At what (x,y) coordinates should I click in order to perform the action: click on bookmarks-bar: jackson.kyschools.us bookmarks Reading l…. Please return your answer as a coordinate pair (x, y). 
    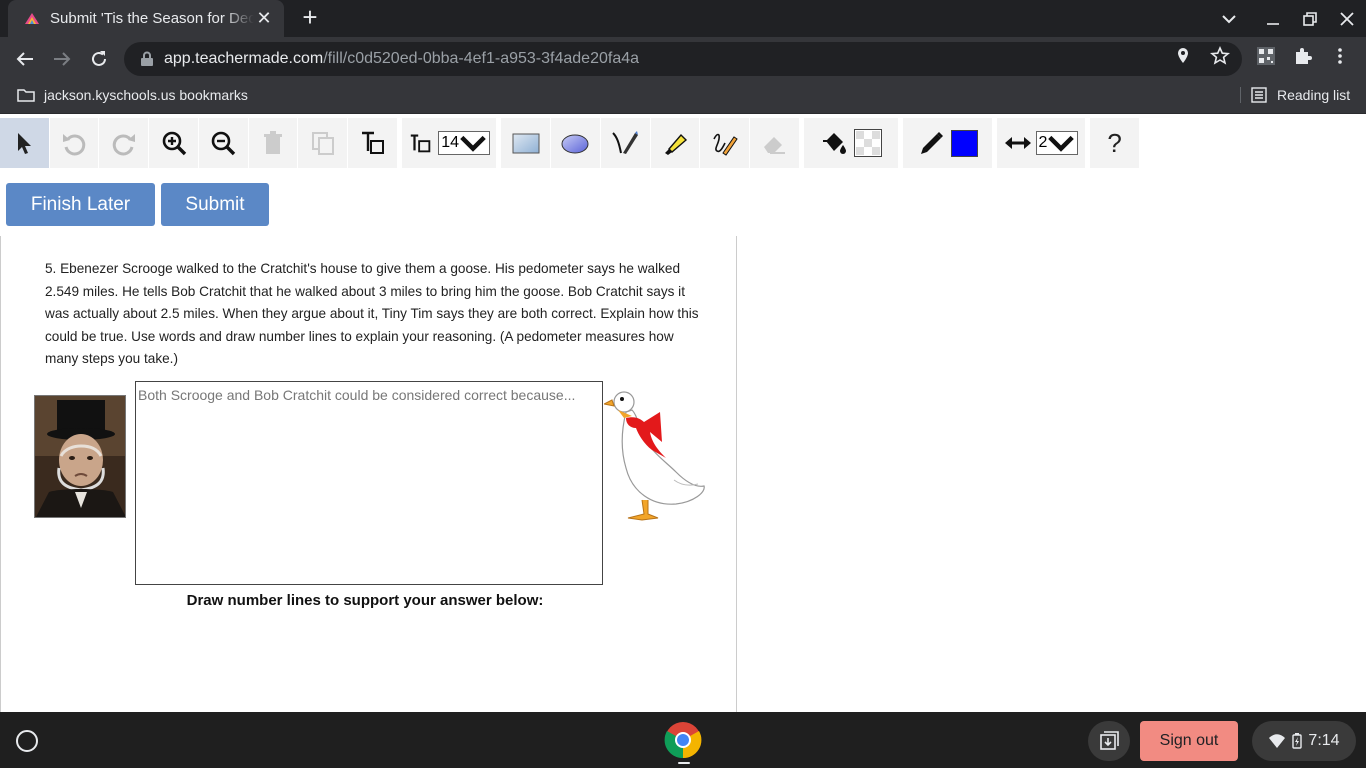
    Looking at the image, I should click on (683, 97).